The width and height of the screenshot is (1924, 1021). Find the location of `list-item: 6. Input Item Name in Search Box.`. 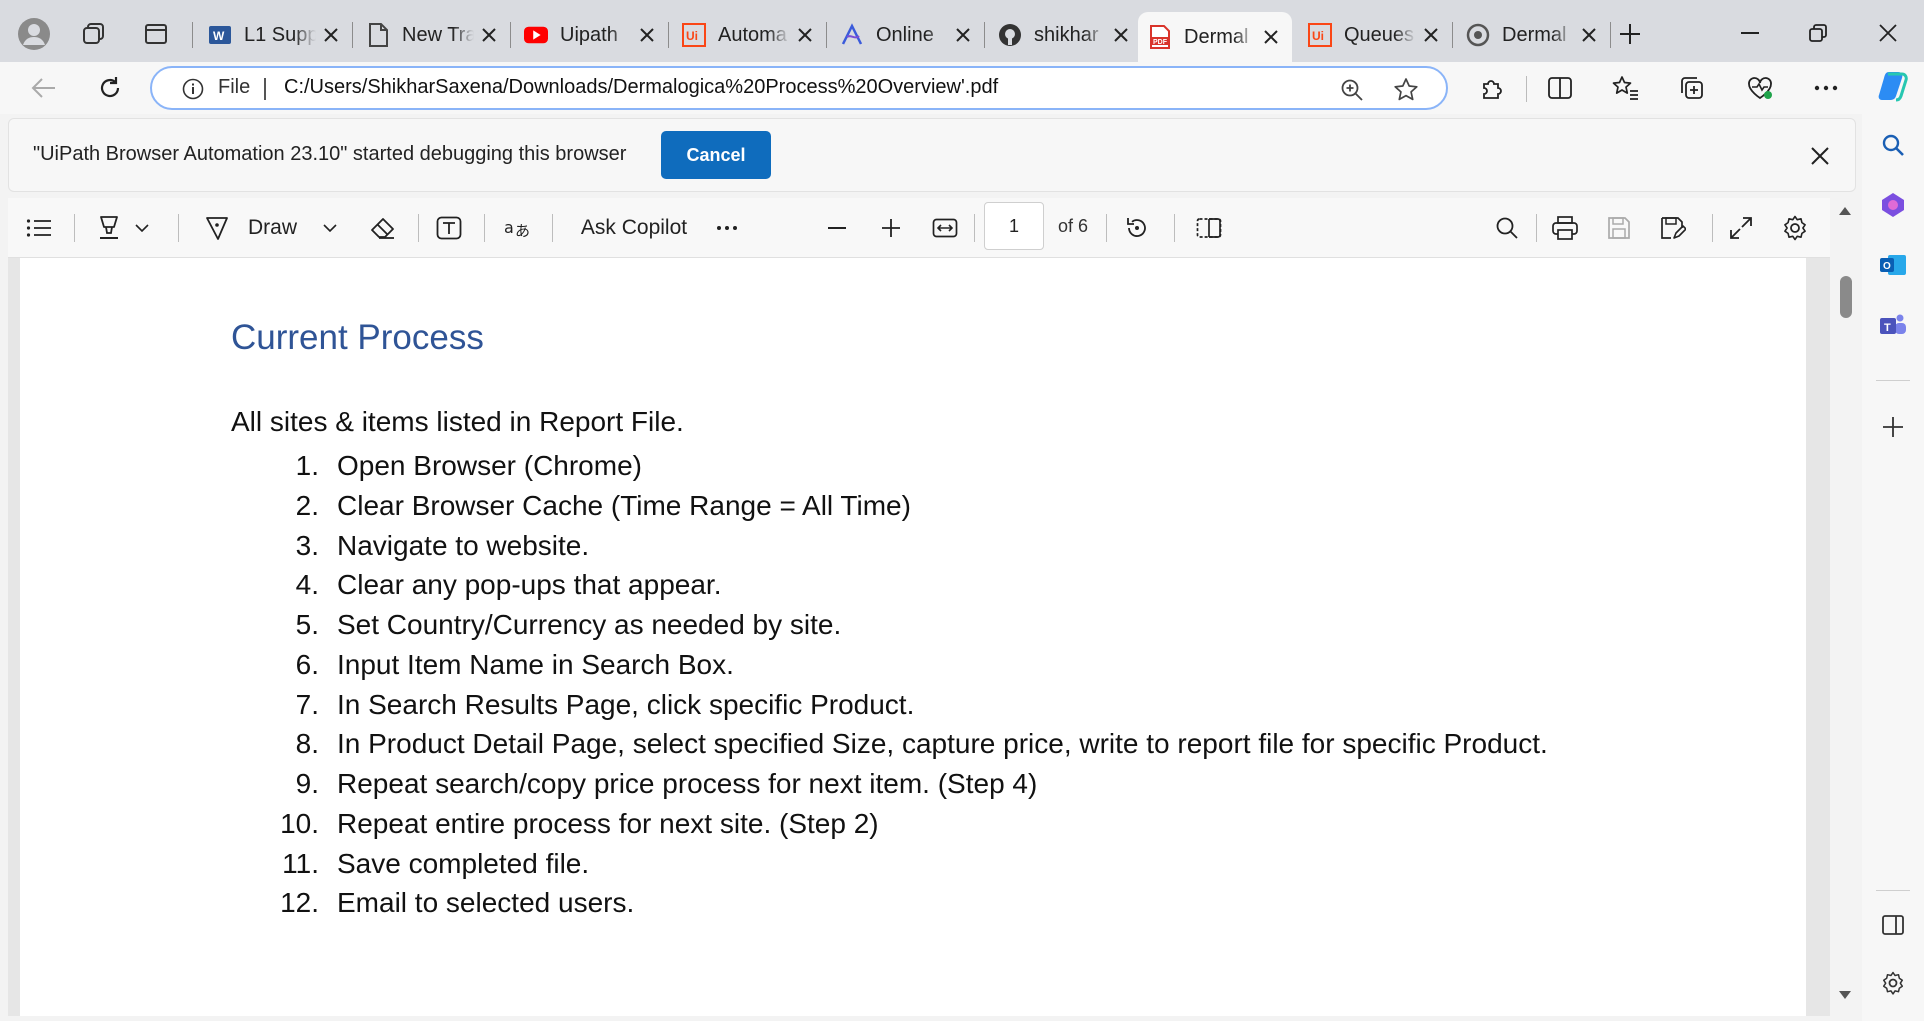

list-item: 6. Input Item Name in Search Box. is located at coordinates (896, 665).